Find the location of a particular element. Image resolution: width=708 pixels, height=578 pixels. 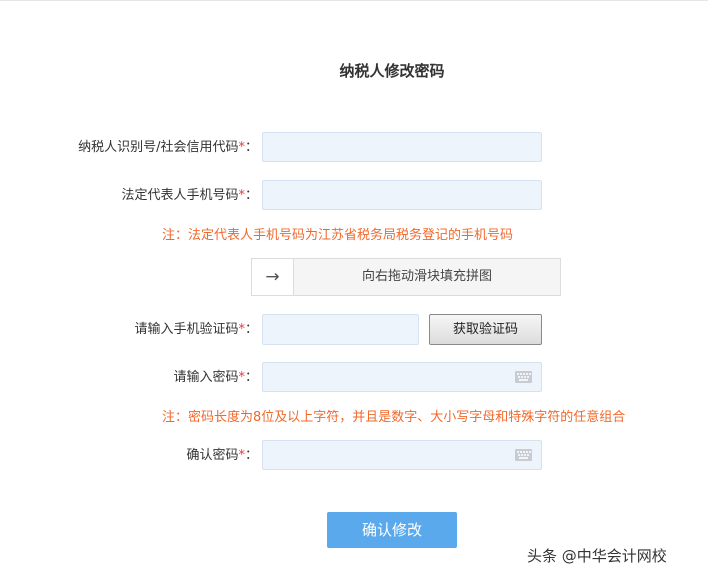

top-divider is located at coordinates (354, 0).